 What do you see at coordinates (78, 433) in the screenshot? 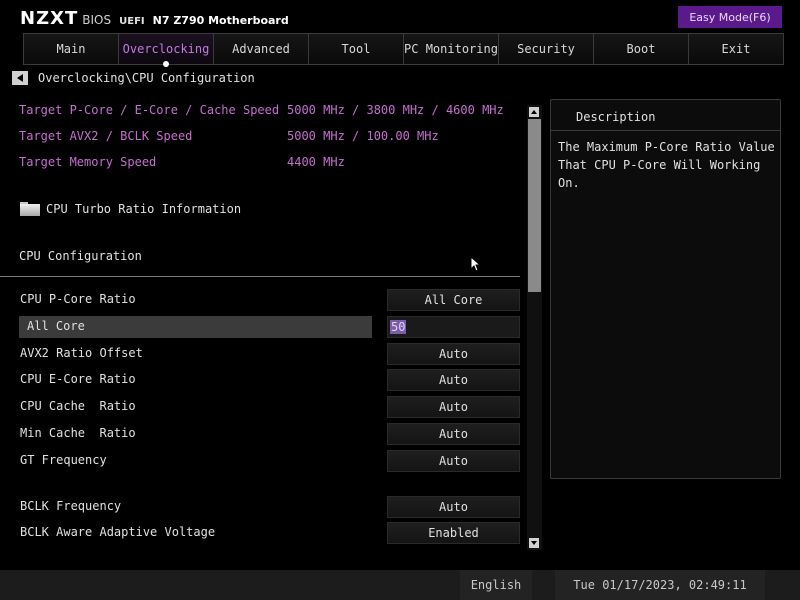
I see `setting-label: Min Cache Ratio` at bounding box center [78, 433].